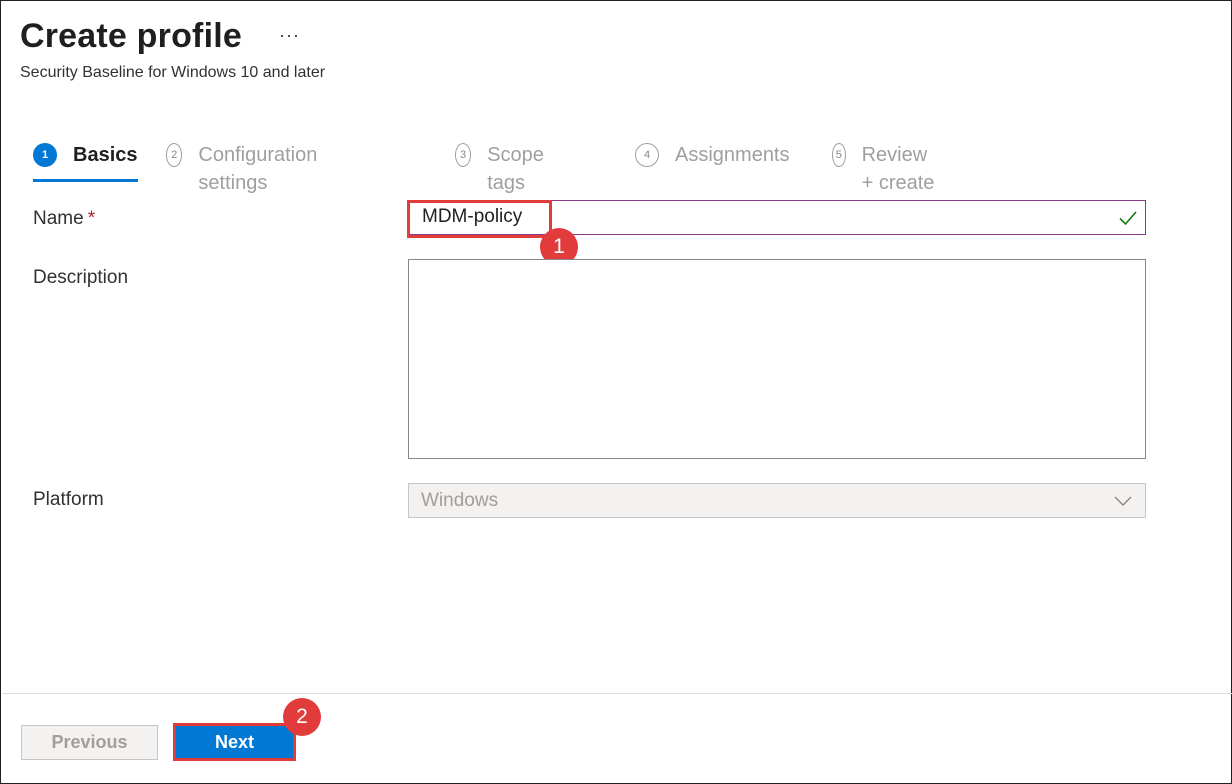  Describe the element at coordinates (131, 36) in the screenshot. I see `page-title: Create profile` at that location.